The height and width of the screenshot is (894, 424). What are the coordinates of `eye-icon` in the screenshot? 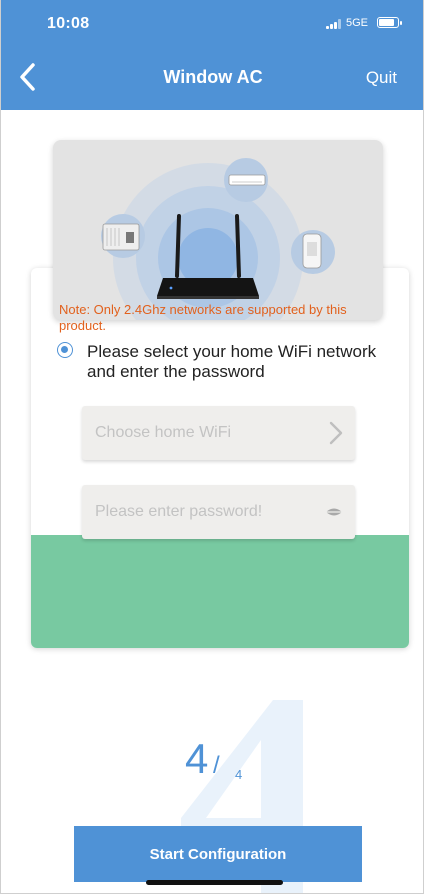 It's located at (334, 512).